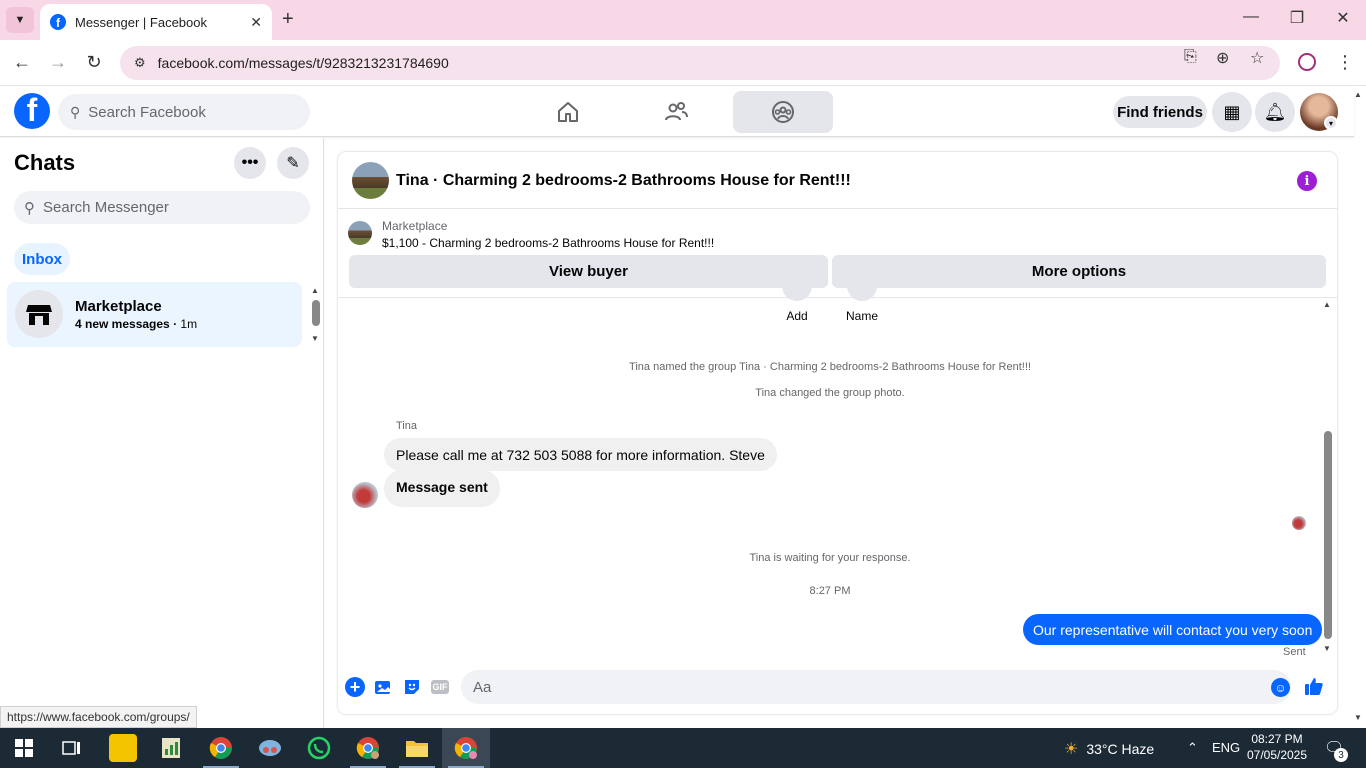 The image size is (1366, 768). I want to click on find-friends-button: Find friends, so click(1160, 112).